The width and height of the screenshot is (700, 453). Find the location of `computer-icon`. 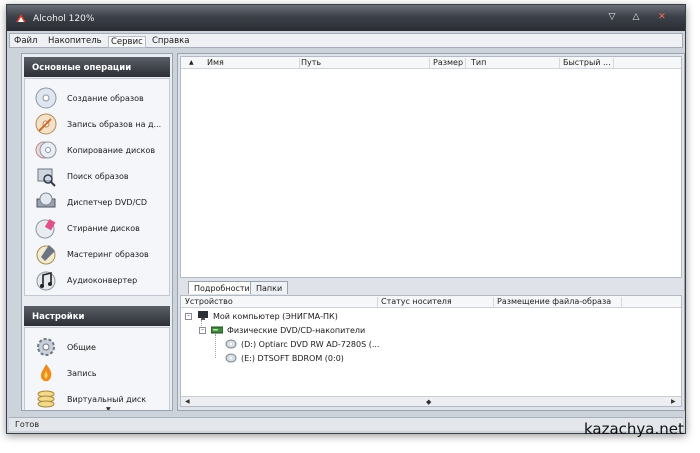

computer-icon is located at coordinates (203, 315).